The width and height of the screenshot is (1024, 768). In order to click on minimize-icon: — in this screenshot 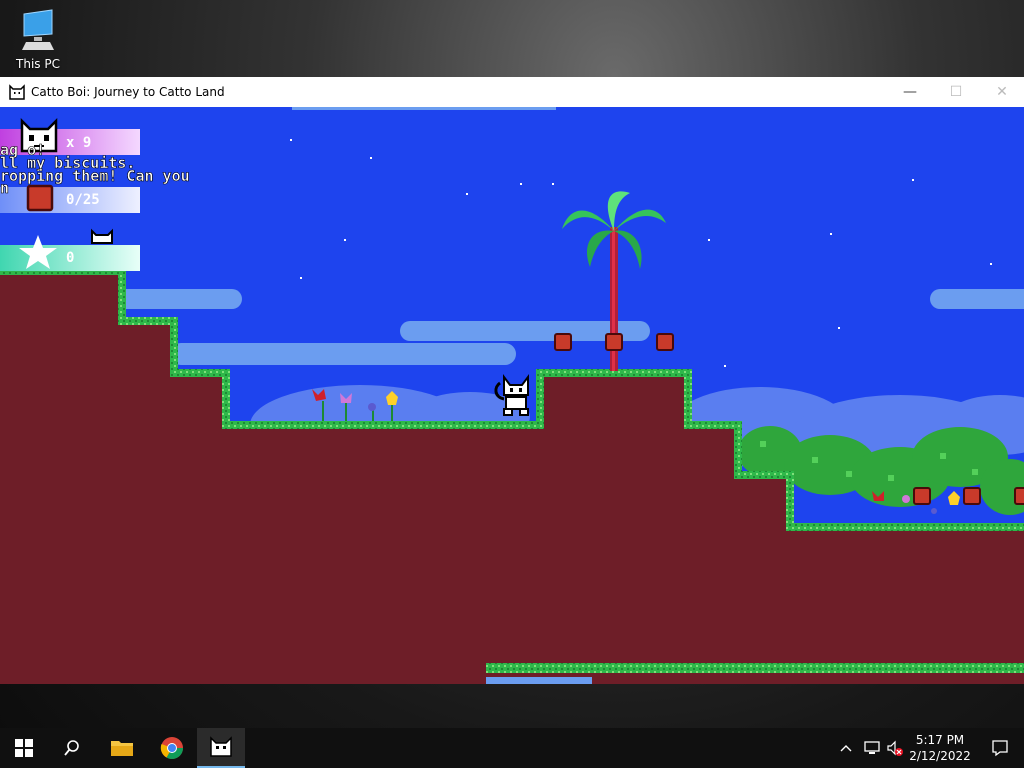, I will do `click(910, 92)`.